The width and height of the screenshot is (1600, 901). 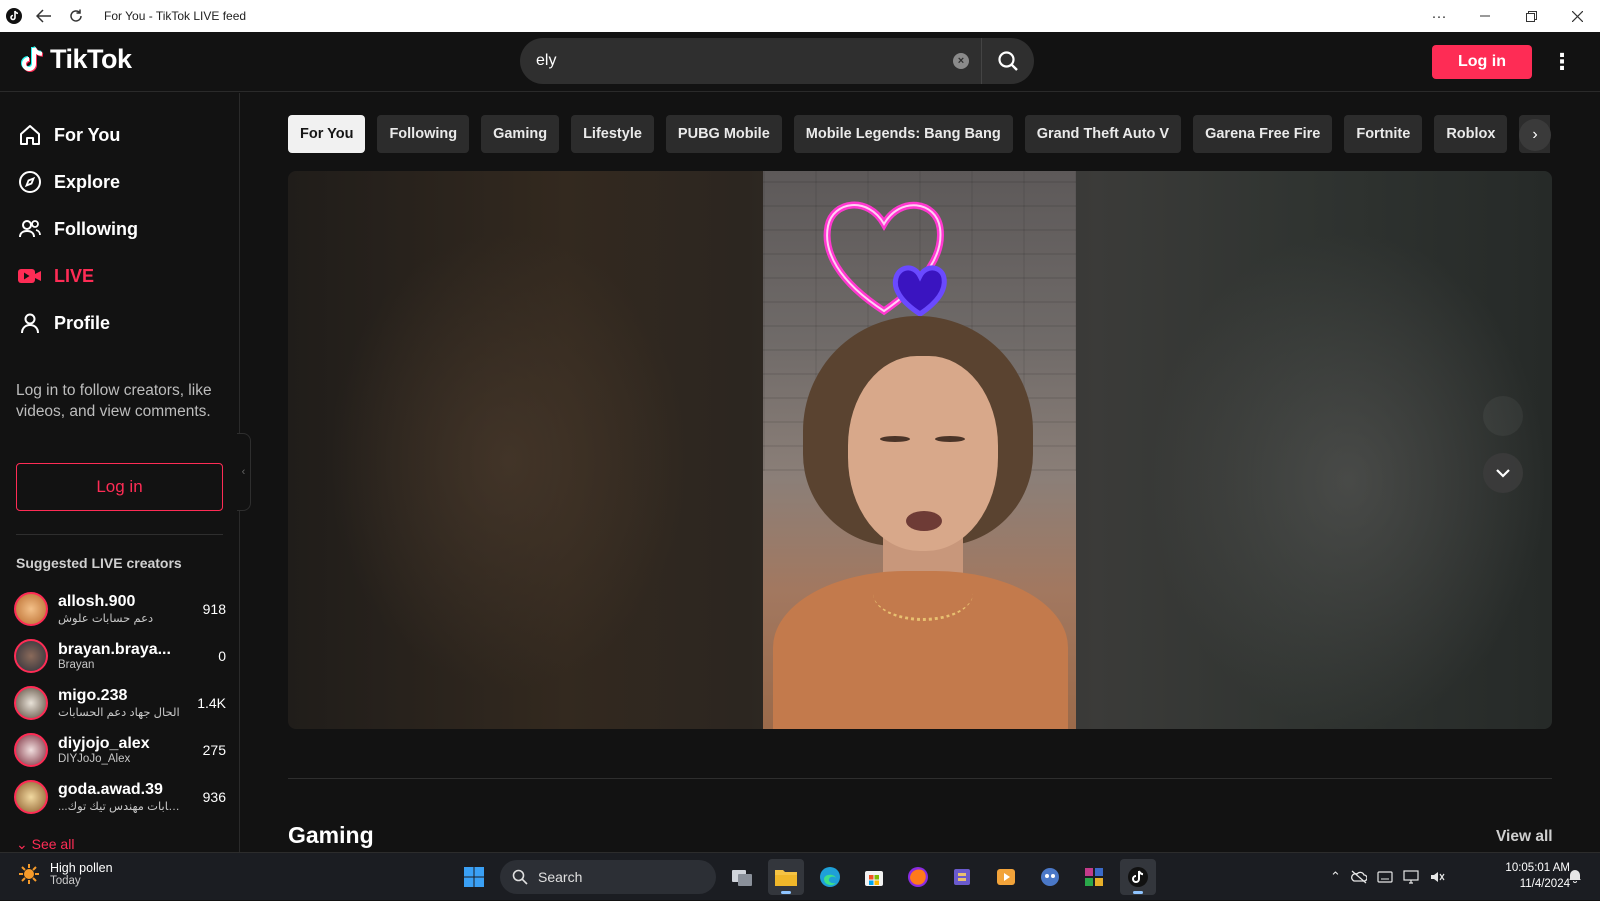 What do you see at coordinates (22, 844) in the screenshot?
I see `chevron-down-icon: ⌄` at bounding box center [22, 844].